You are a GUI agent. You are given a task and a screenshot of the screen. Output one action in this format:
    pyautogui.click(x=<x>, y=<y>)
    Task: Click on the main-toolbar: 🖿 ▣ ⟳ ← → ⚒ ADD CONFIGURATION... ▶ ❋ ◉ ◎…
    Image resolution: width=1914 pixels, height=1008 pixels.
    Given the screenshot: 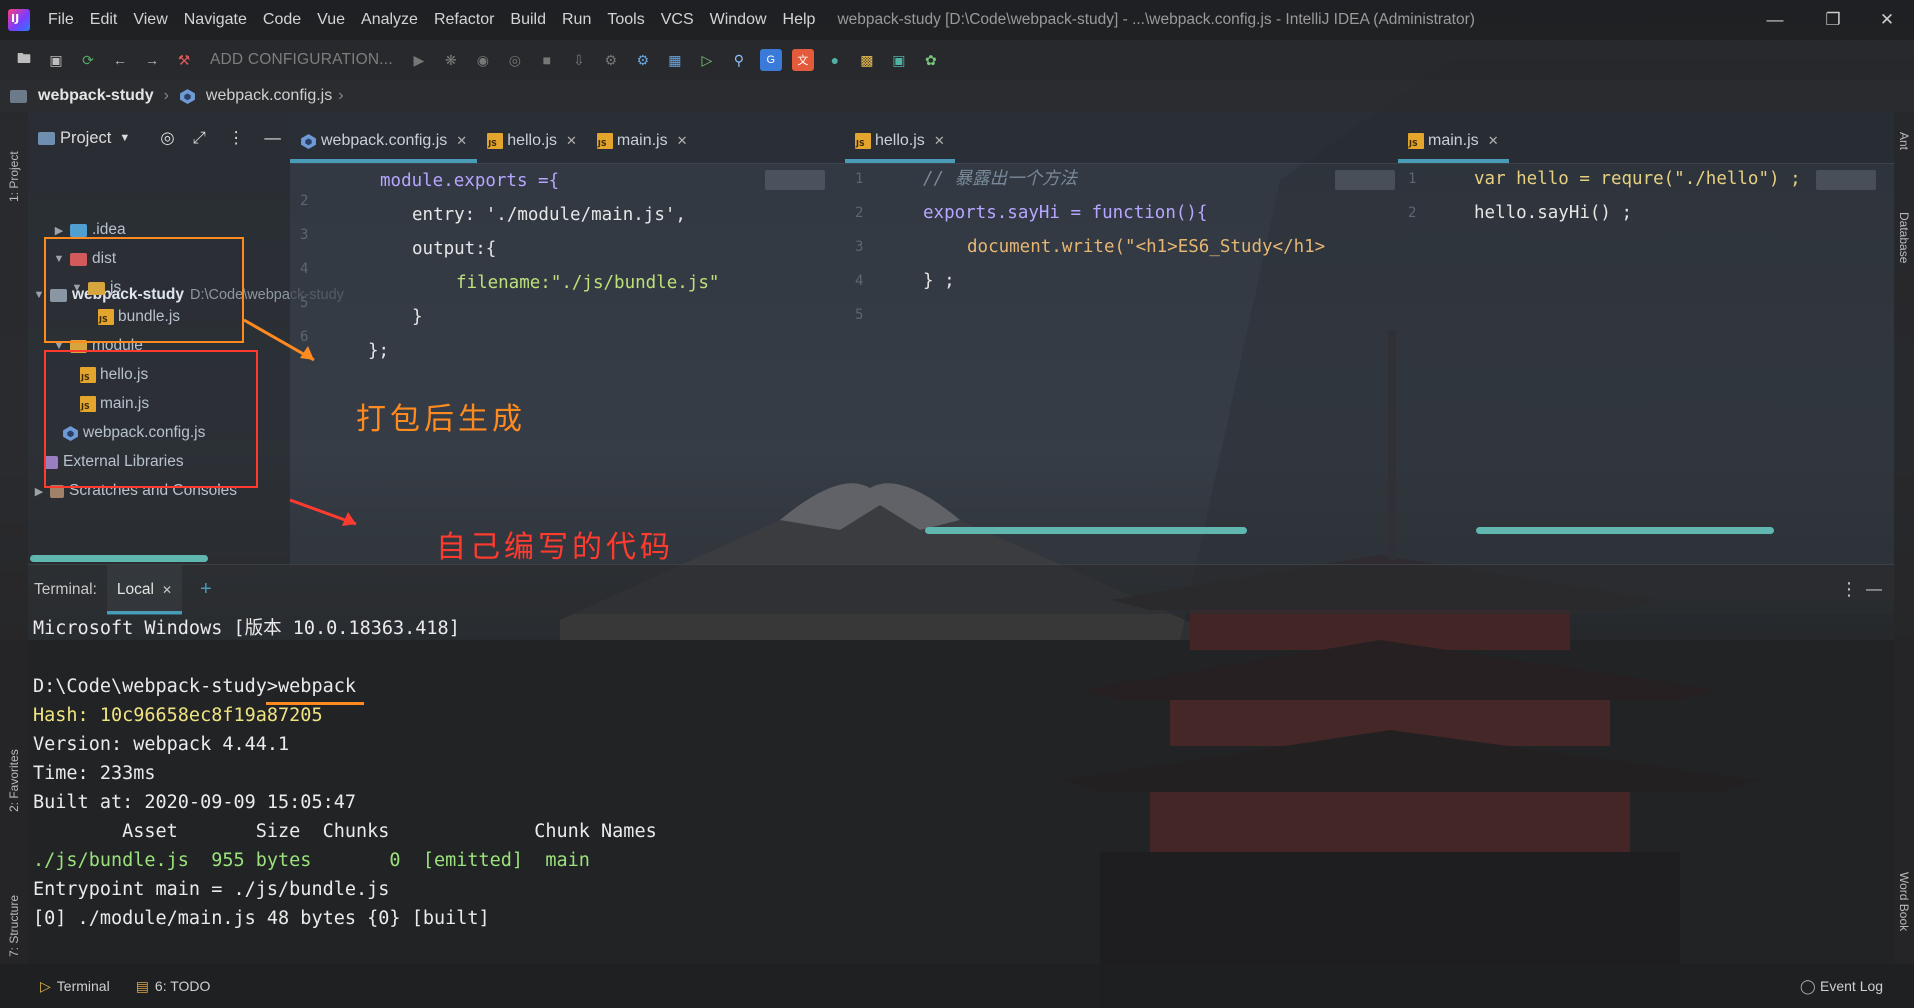 What is the action you would take?
    pyautogui.click(x=957, y=60)
    